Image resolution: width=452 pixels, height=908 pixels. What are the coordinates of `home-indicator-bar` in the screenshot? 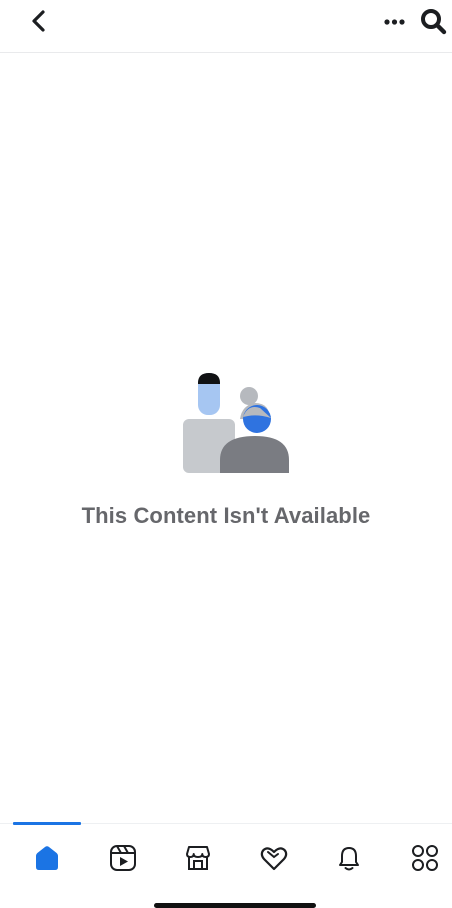 It's located at (235, 905).